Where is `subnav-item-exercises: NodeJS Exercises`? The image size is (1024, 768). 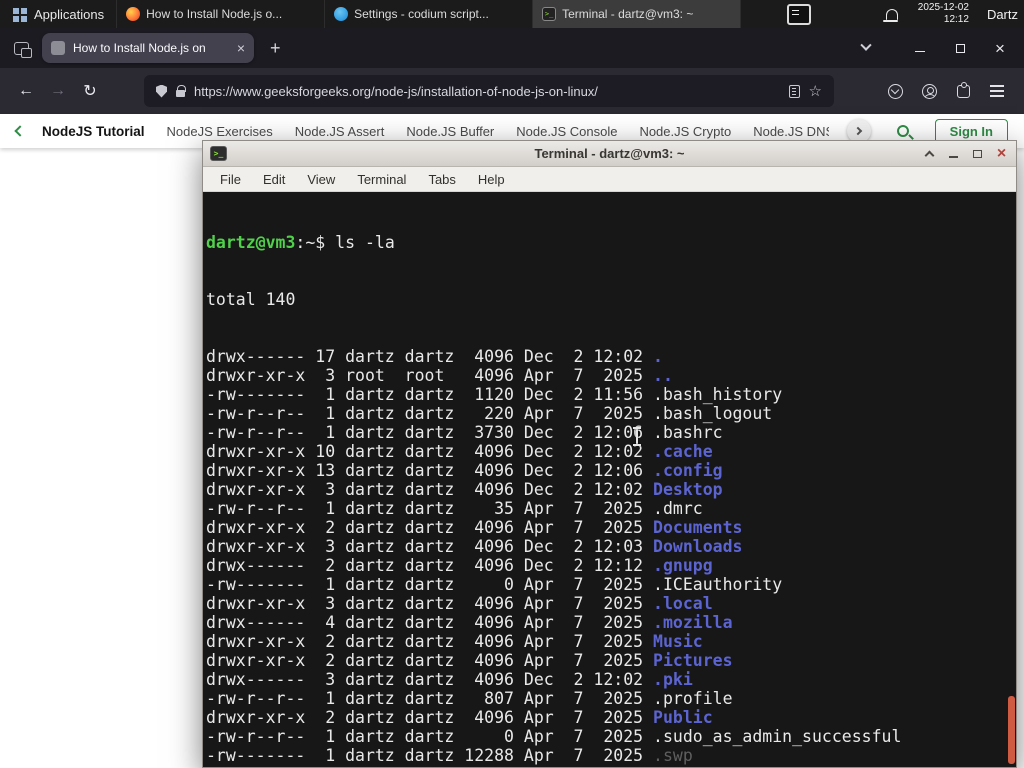 subnav-item-exercises: NodeJS Exercises is located at coordinates (220, 131).